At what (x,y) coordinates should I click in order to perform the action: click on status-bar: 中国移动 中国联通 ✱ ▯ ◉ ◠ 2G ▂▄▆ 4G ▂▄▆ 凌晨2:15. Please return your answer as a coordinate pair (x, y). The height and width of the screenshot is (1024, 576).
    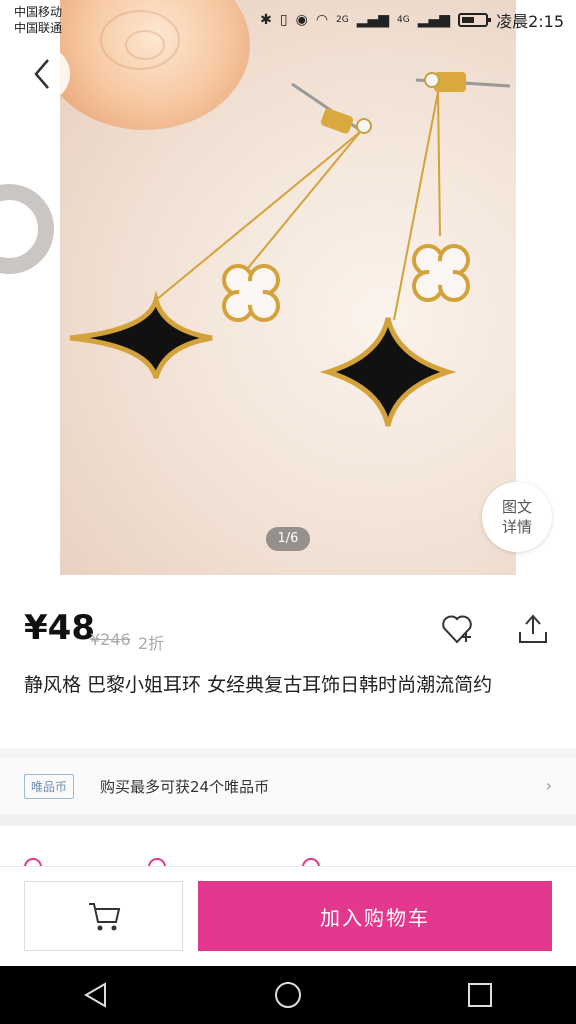
    Looking at the image, I should click on (288, 20).